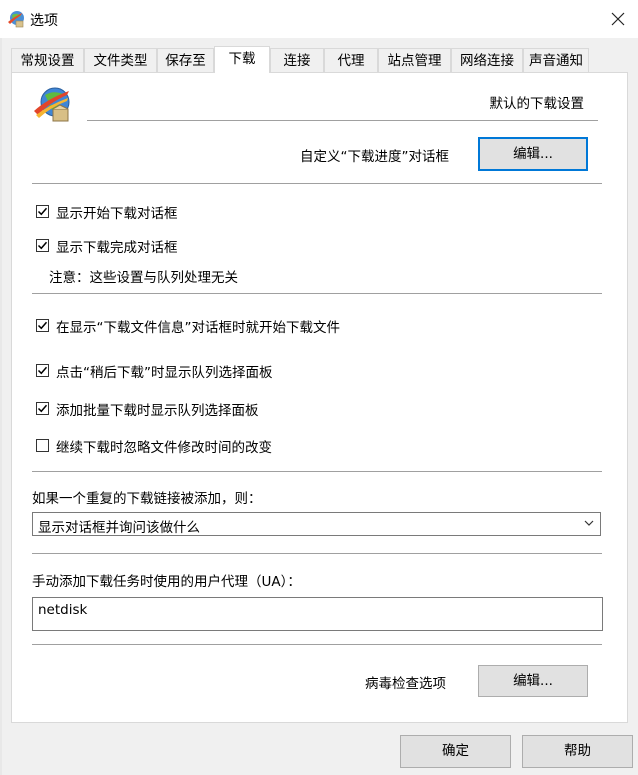 This screenshot has height=775, width=638. What do you see at coordinates (487, 60) in the screenshot?
I see `tab-network: 网络连接` at bounding box center [487, 60].